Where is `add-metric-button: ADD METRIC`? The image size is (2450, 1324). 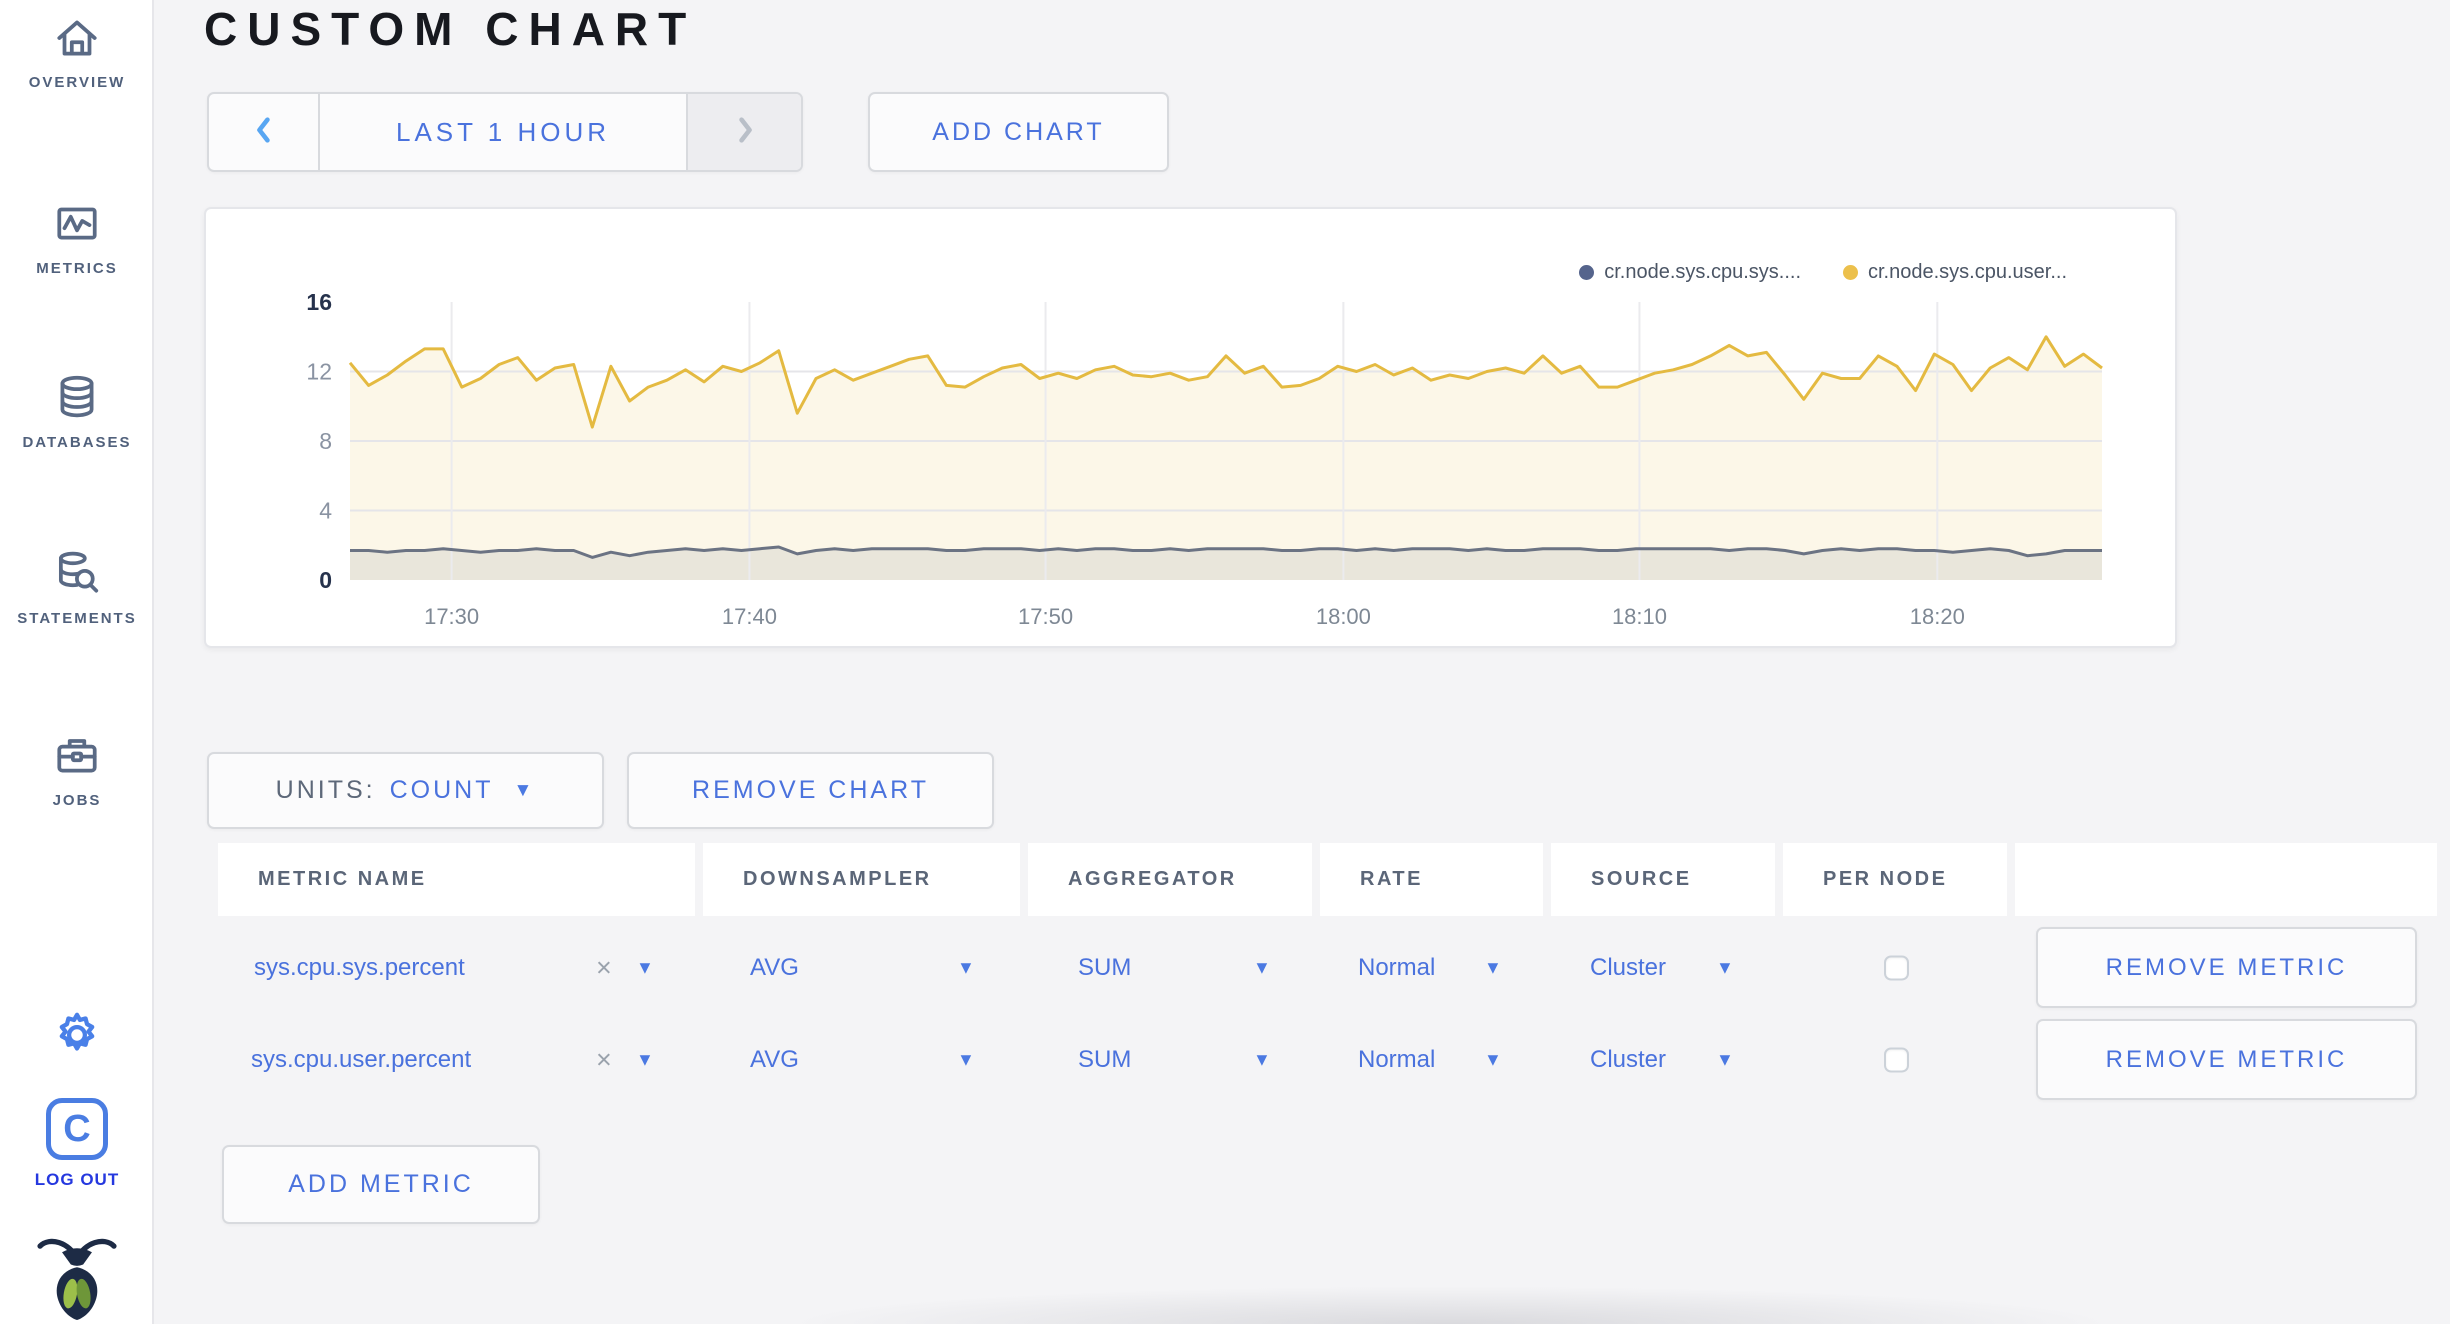
add-metric-button: ADD METRIC is located at coordinates (381, 1184).